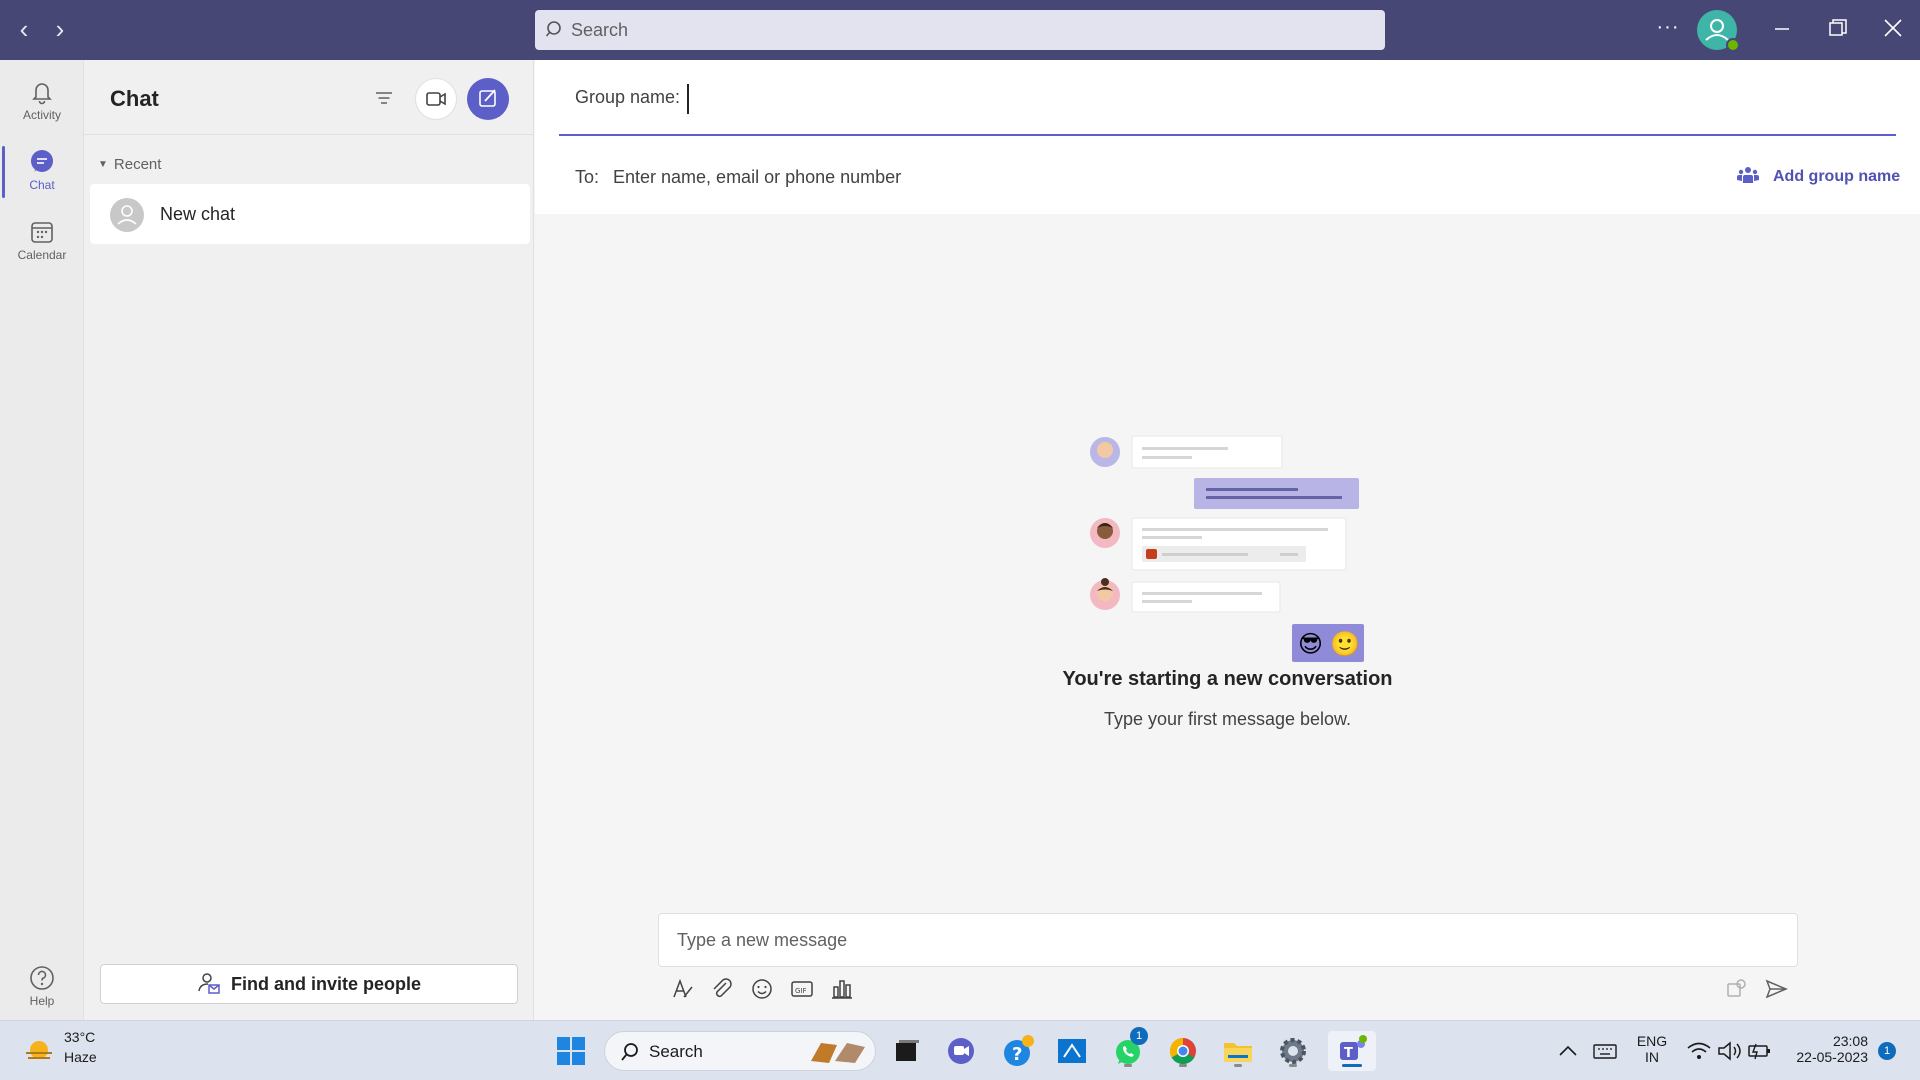  What do you see at coordinates (628, 97) in the screenshot?
I see `group-name-label: Group name:` at bounding box center [628, 97].